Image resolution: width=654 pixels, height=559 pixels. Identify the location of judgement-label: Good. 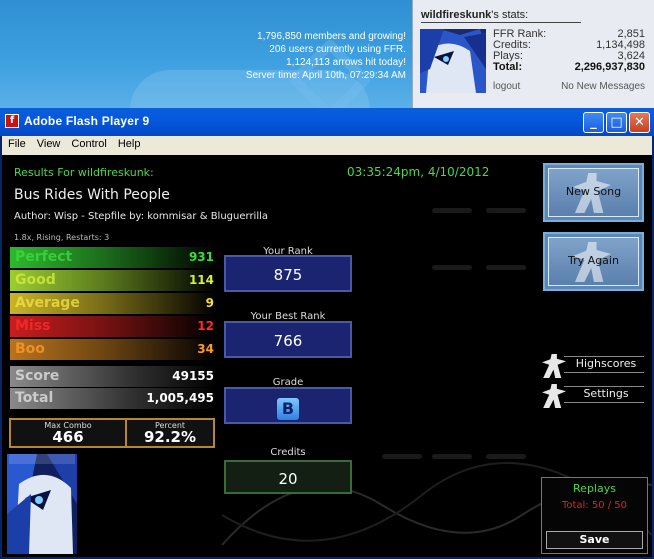
(35, 280).